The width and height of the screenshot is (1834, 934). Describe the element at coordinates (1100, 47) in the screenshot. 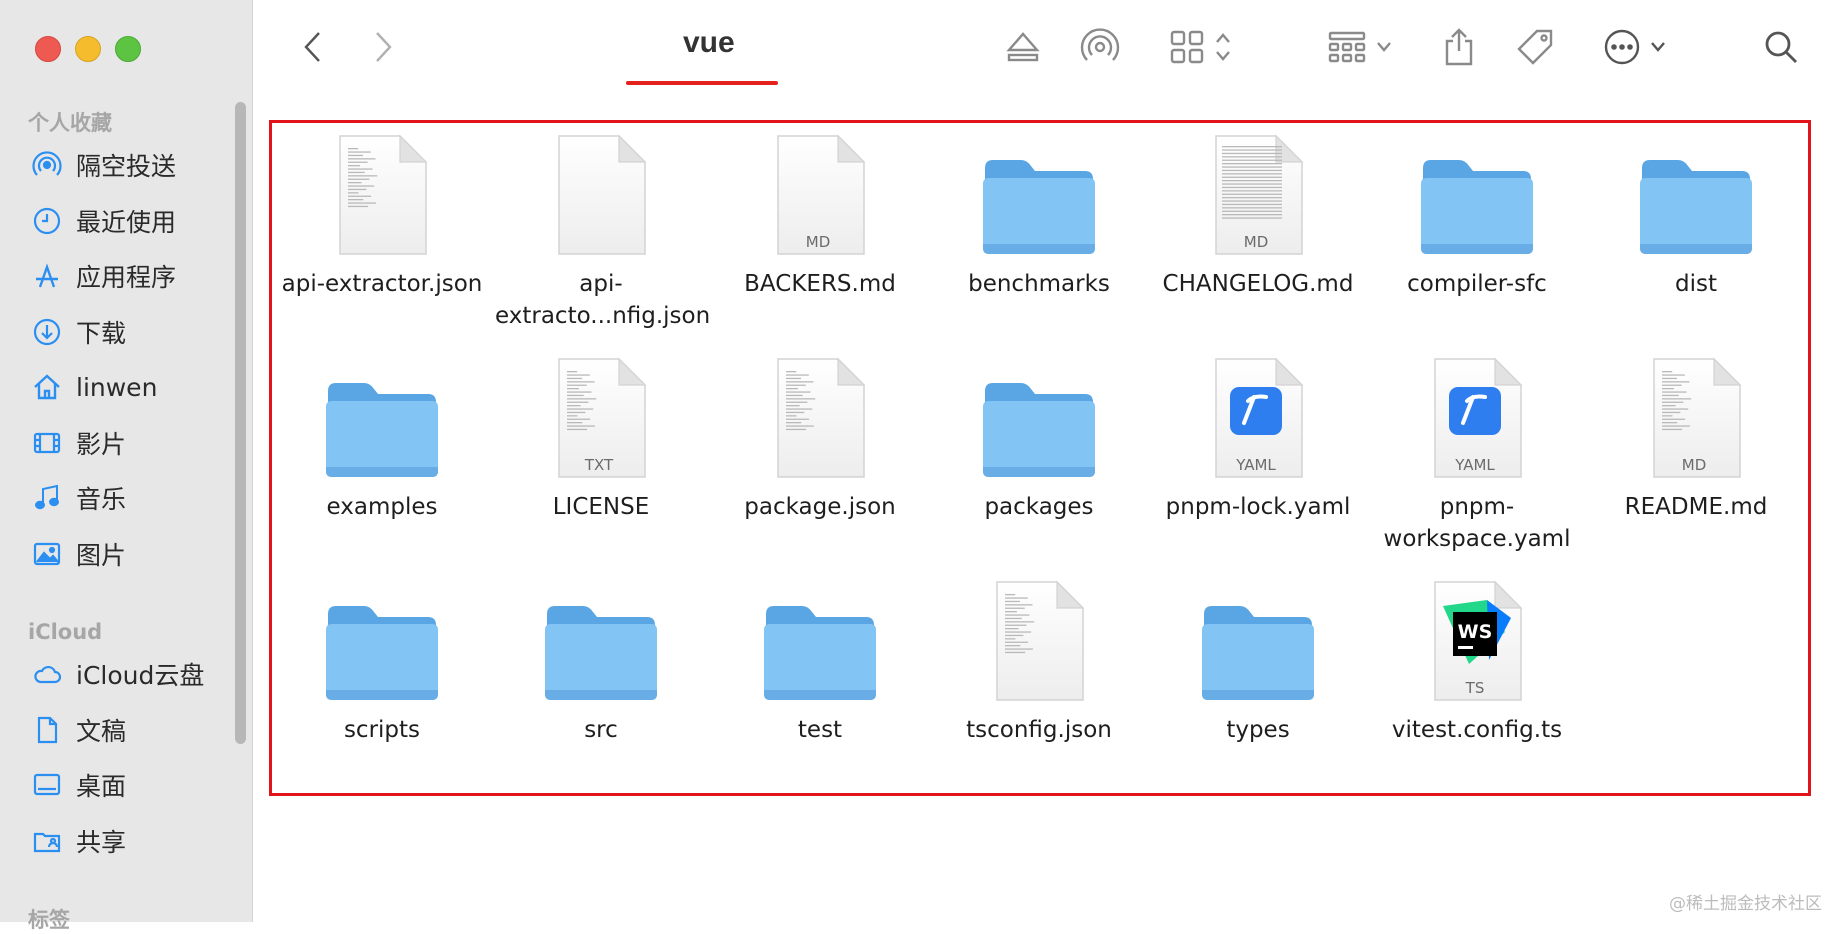

I see `airdrop-button` at that location.